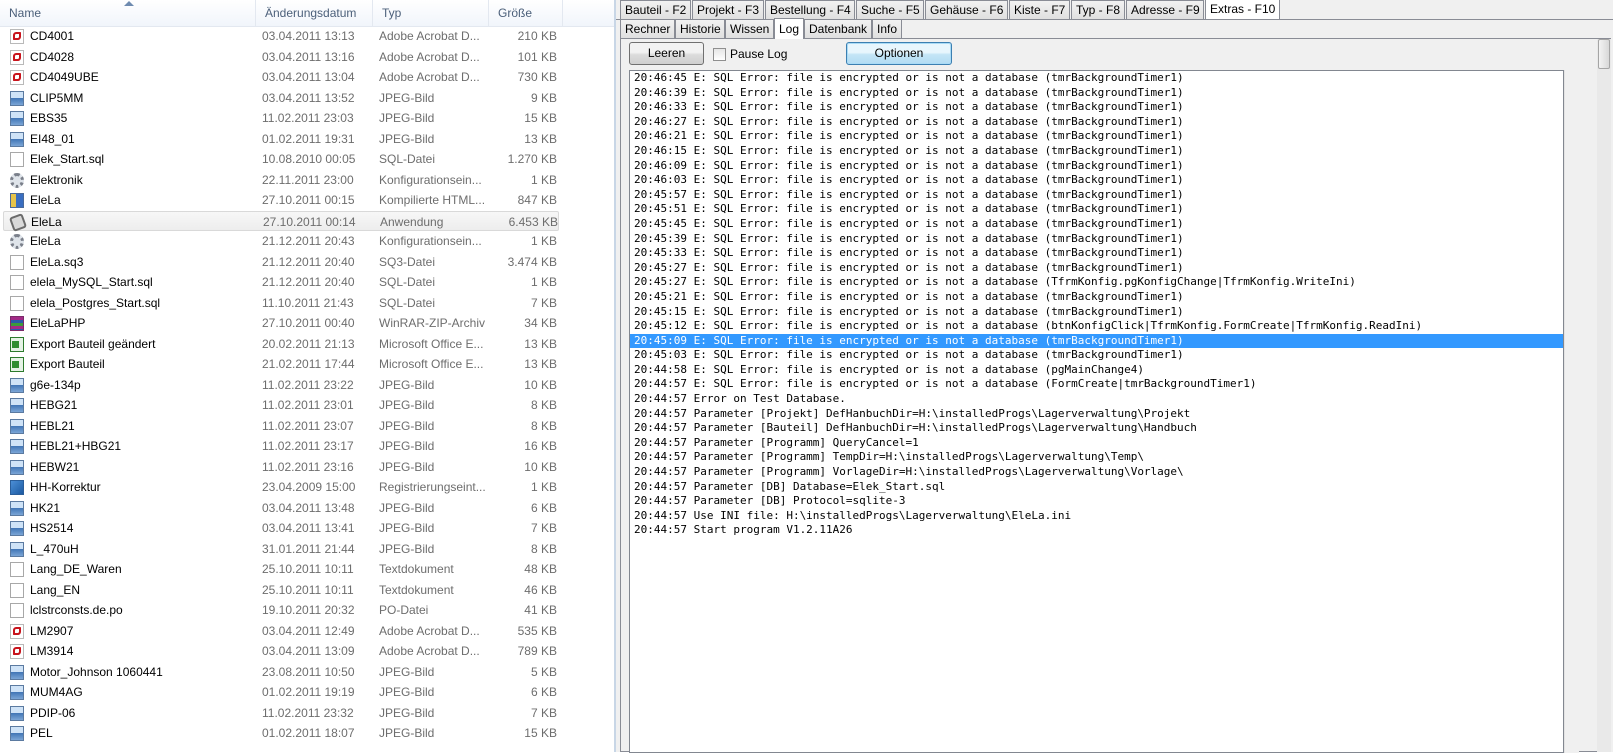  I want to click on txt-file-icon, so click(17, 590).